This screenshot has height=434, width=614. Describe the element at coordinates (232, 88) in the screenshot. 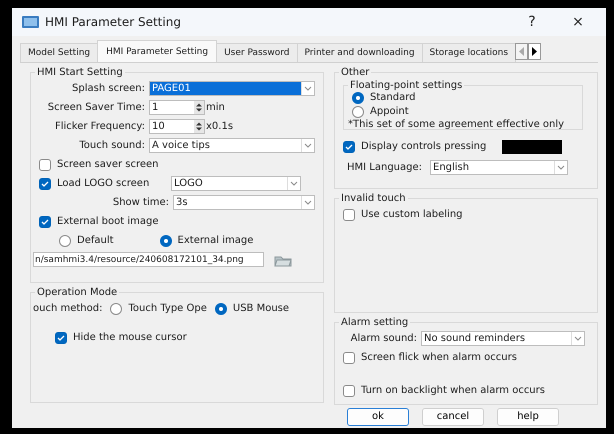

I see `dropdown: PAGE01` at that location.